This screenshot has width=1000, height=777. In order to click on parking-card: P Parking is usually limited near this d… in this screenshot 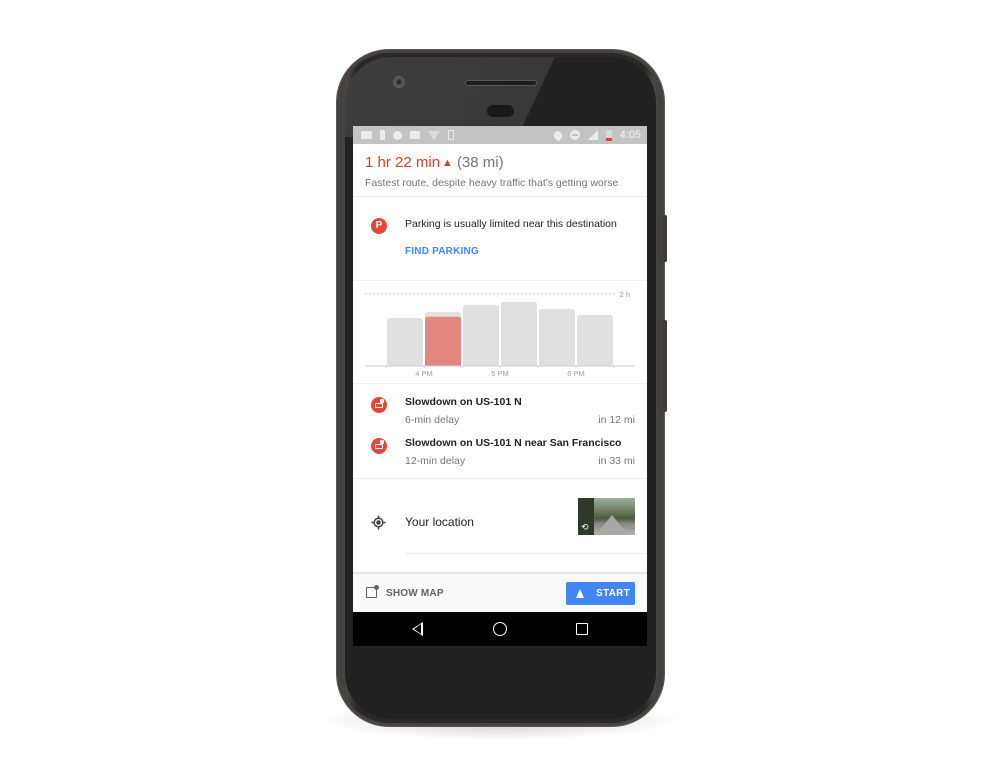, I will do `click(500, 239)`.